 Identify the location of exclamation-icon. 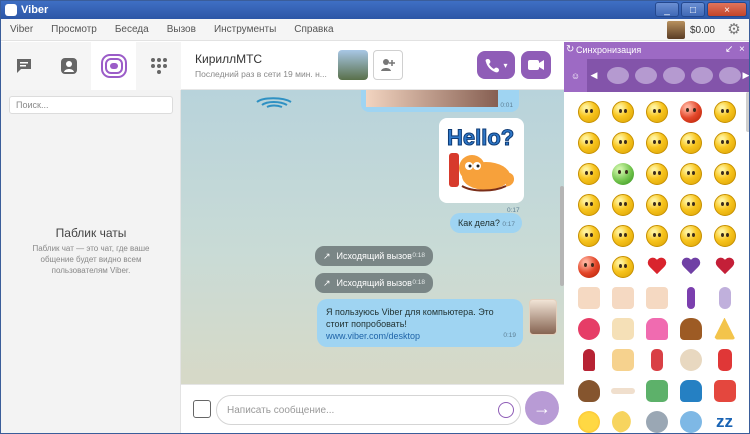
(690, 297).